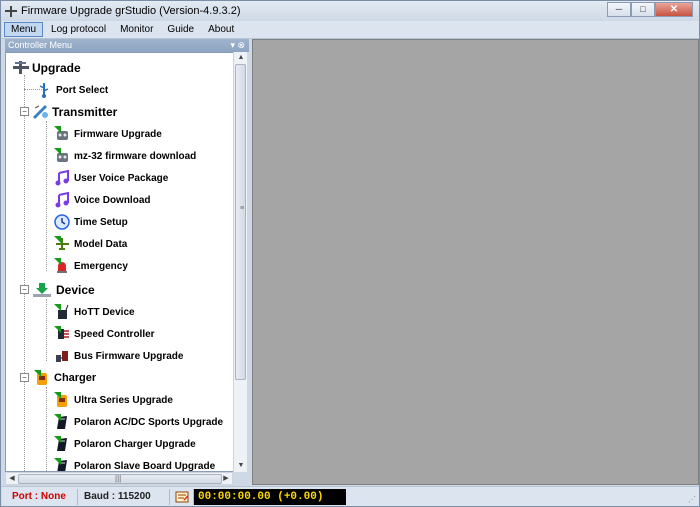  What do you see at coordinates (240, 222) in the screenshot?
I see `scroll-thumb: ≡` at bounding box center [240, 222].